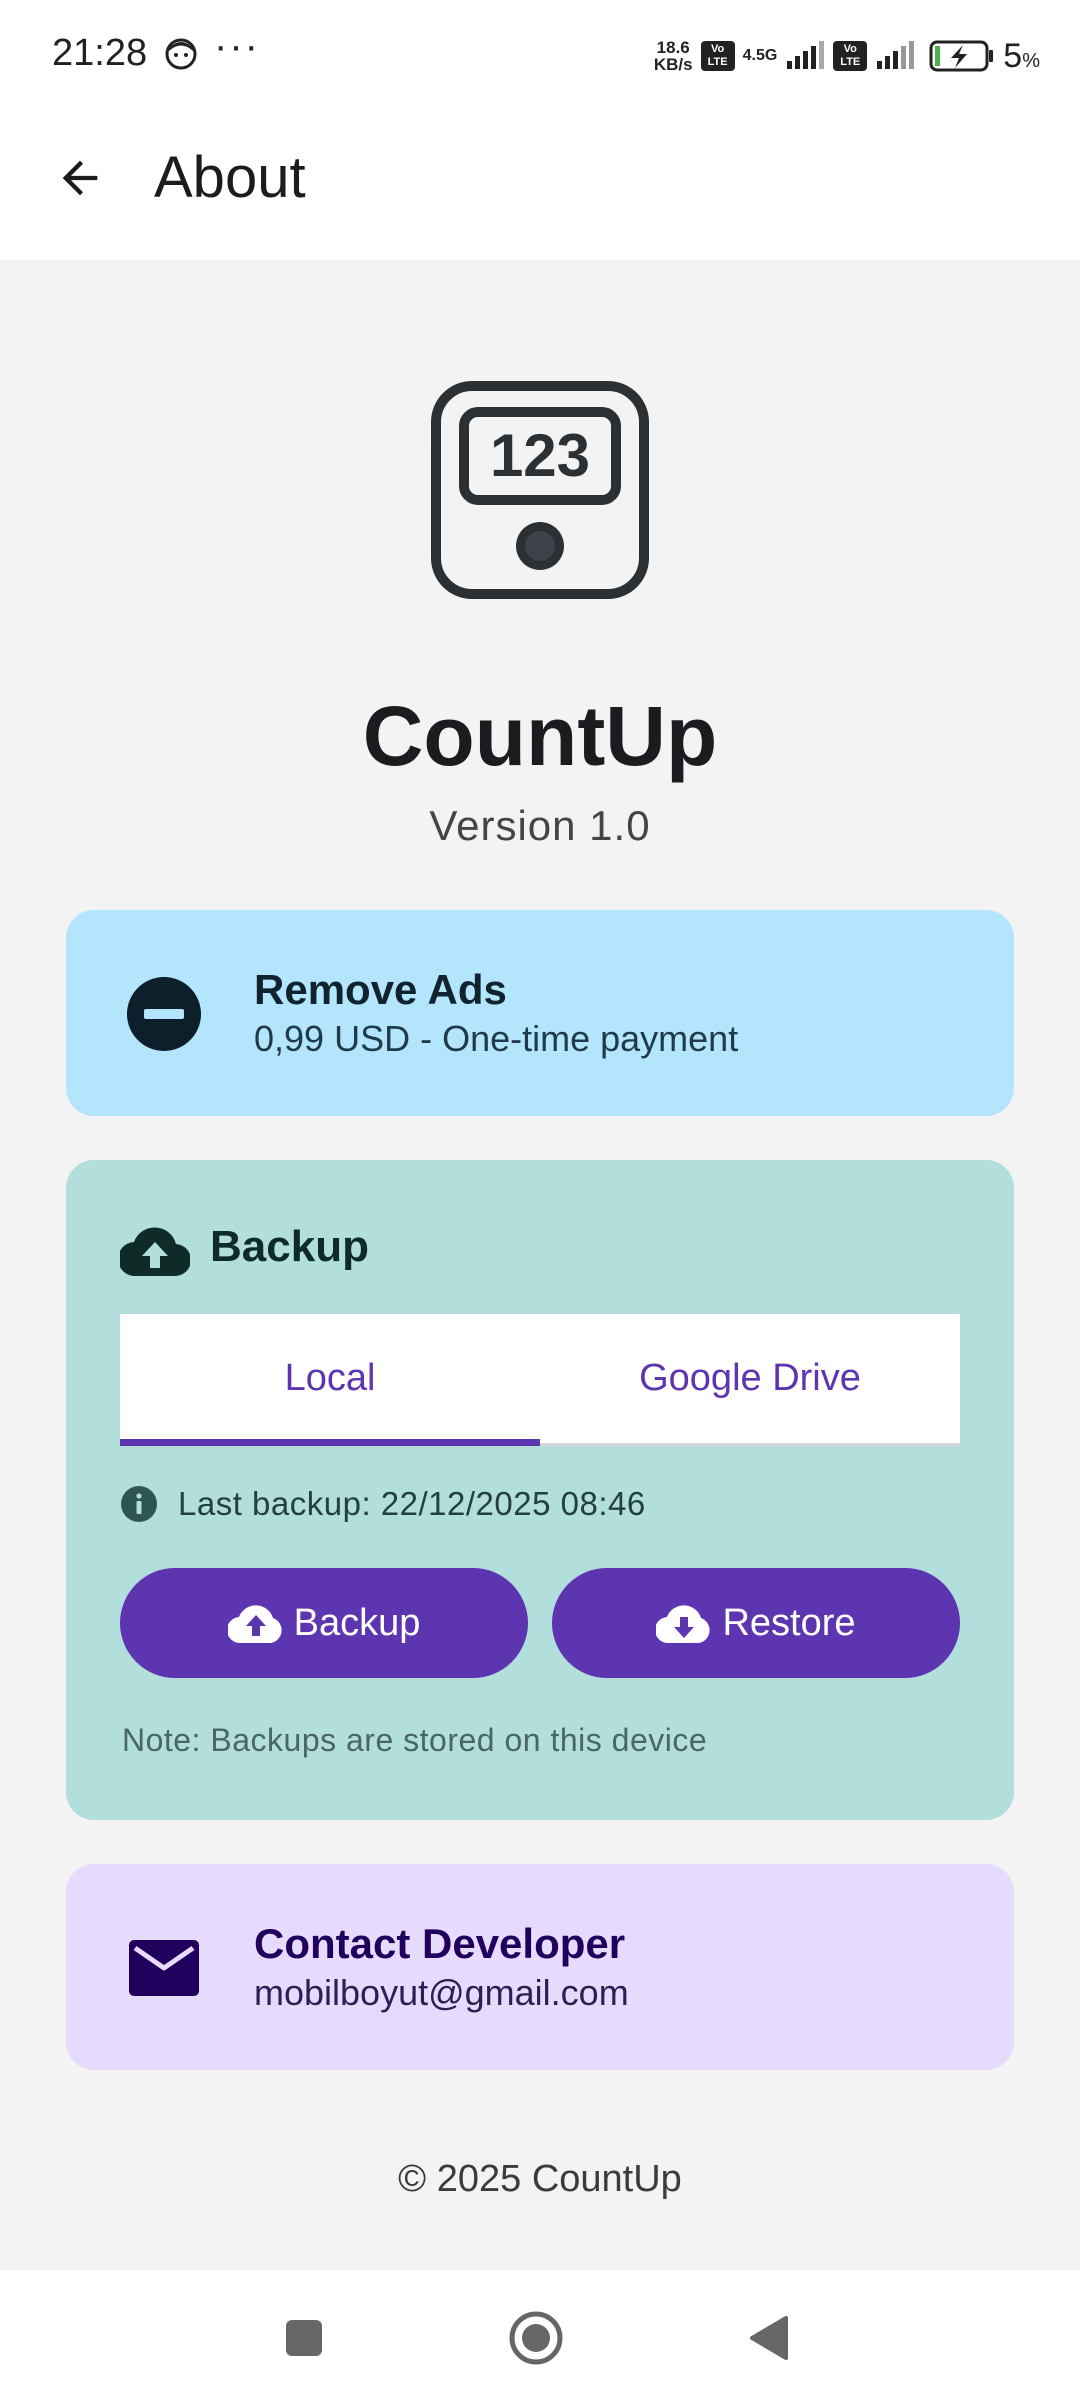  I want to click on arrow-back-icon, so click(80, 178).